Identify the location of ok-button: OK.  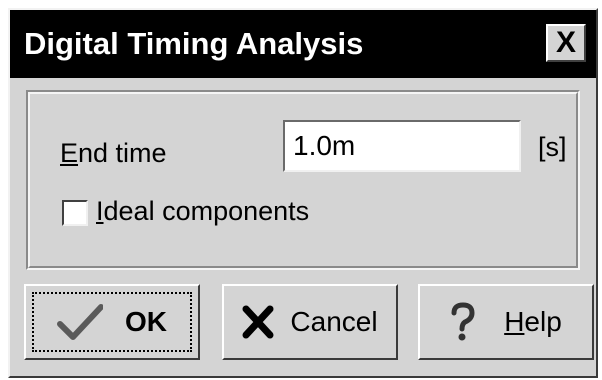
(112, 322).